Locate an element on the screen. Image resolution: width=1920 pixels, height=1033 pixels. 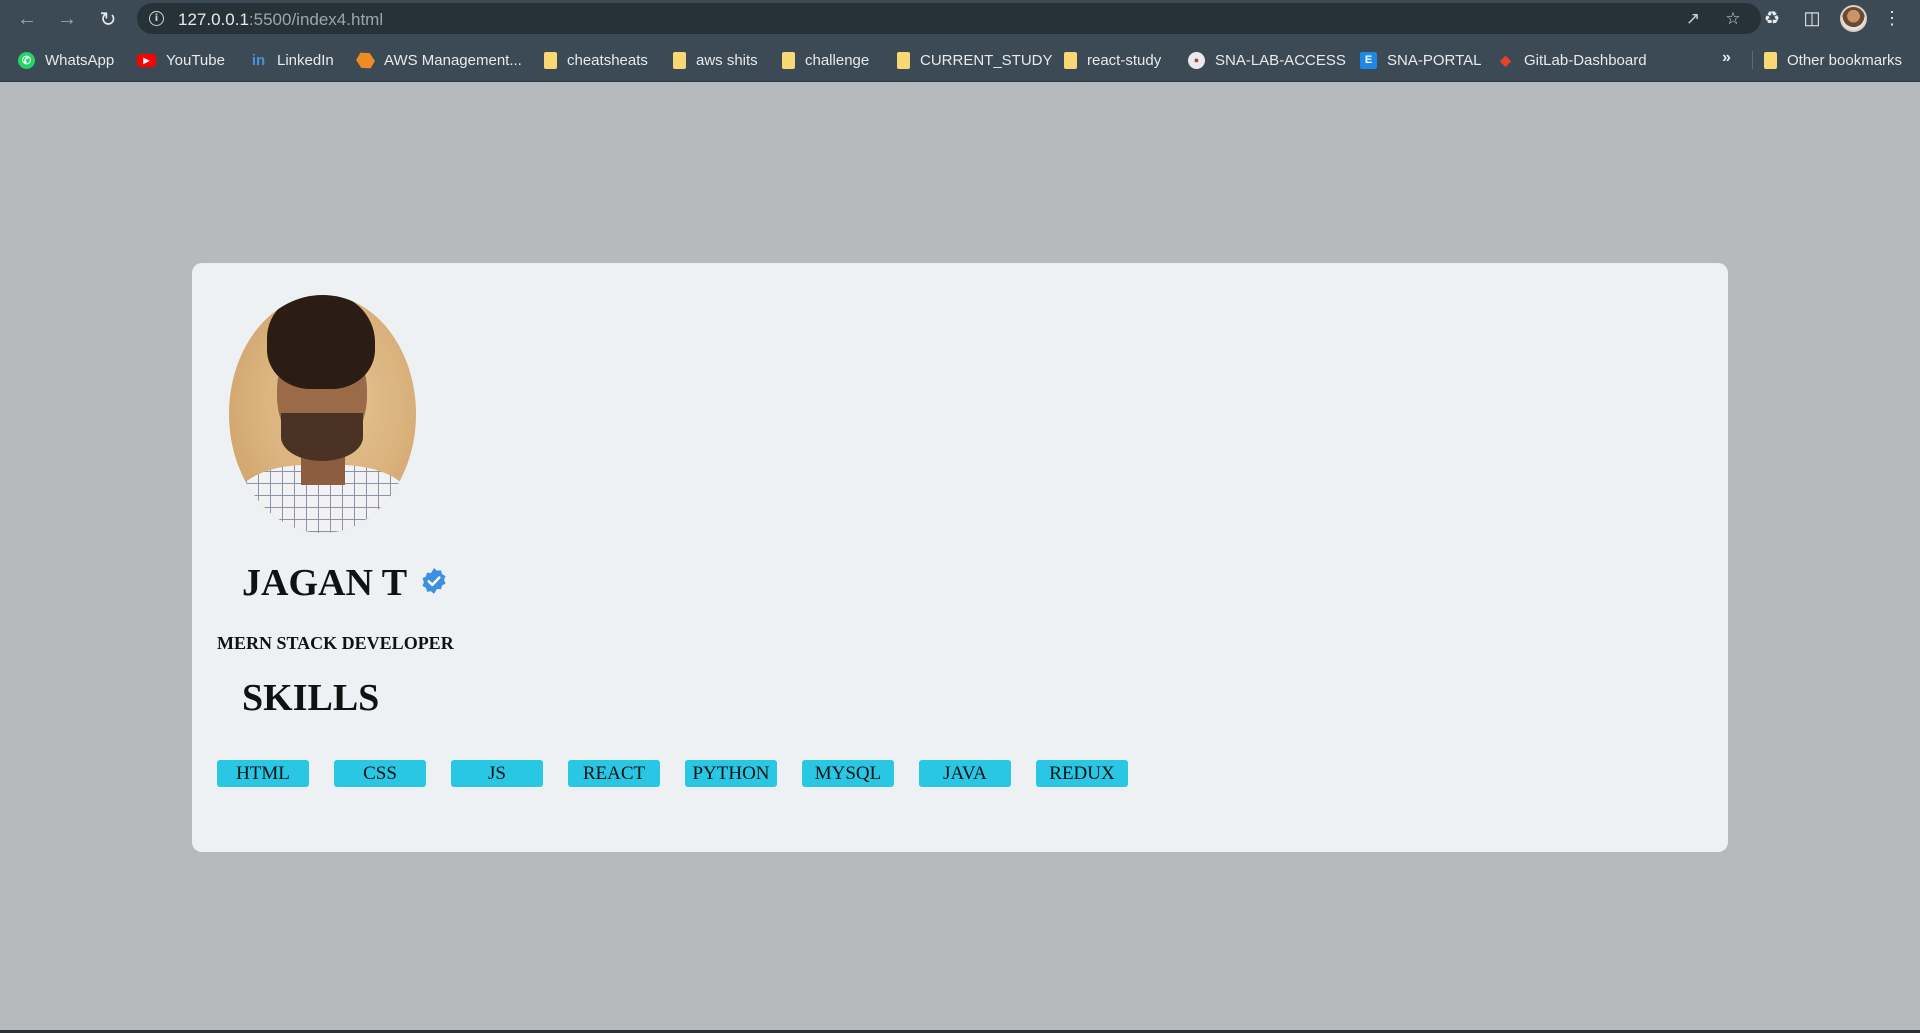
reload-icon: ↻ is located at coordinates (108, 19).